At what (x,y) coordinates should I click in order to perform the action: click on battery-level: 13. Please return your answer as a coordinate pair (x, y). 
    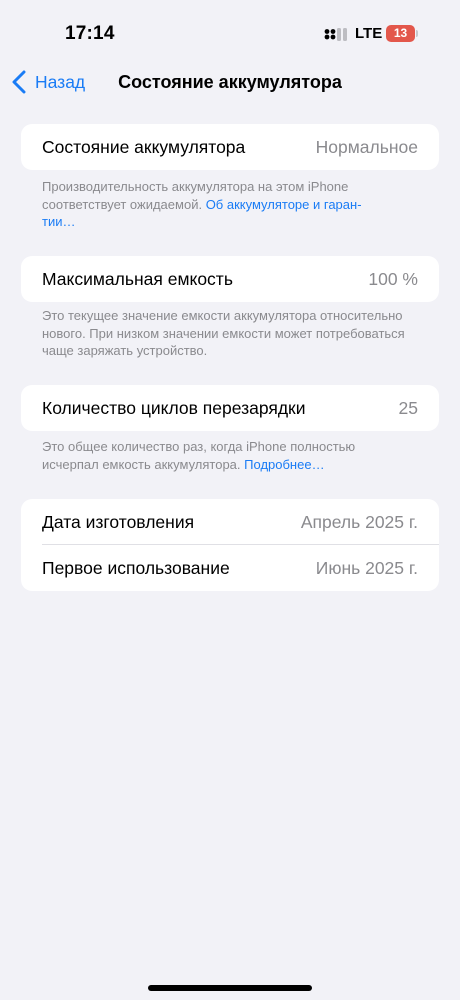
    Looking at the image, I should click on (400, 33).